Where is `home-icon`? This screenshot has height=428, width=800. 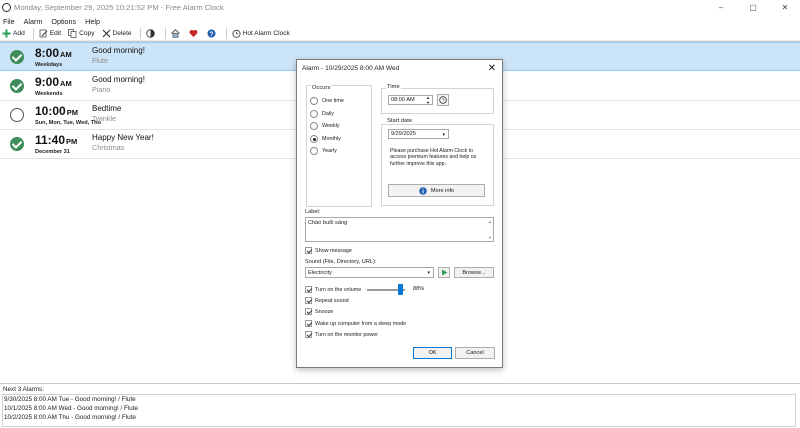 home-icon is located at coordinates (175, 33).